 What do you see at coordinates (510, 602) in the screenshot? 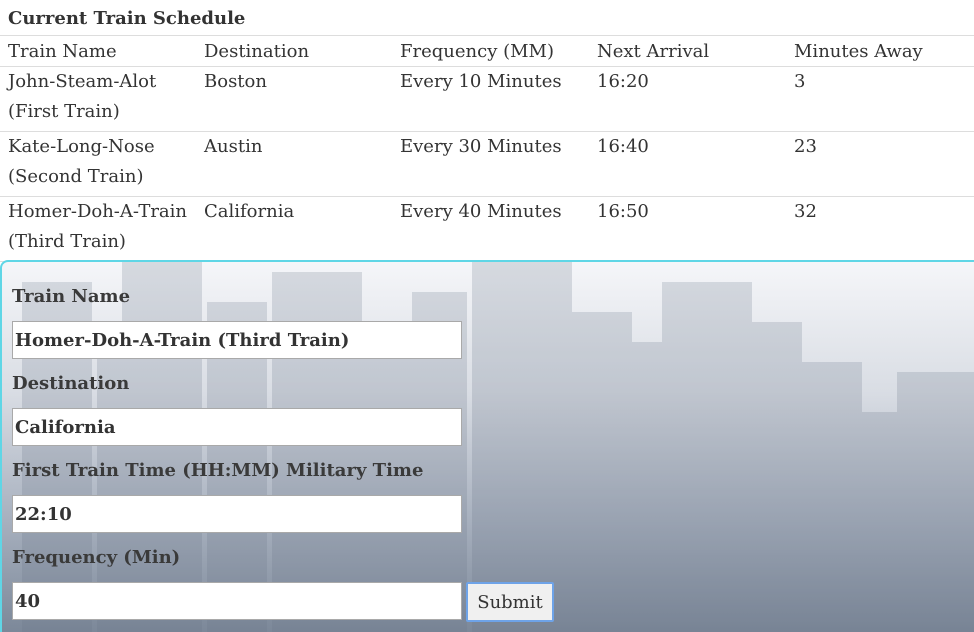
I see `submit-button: Submit` at bounding box center [510, 602].